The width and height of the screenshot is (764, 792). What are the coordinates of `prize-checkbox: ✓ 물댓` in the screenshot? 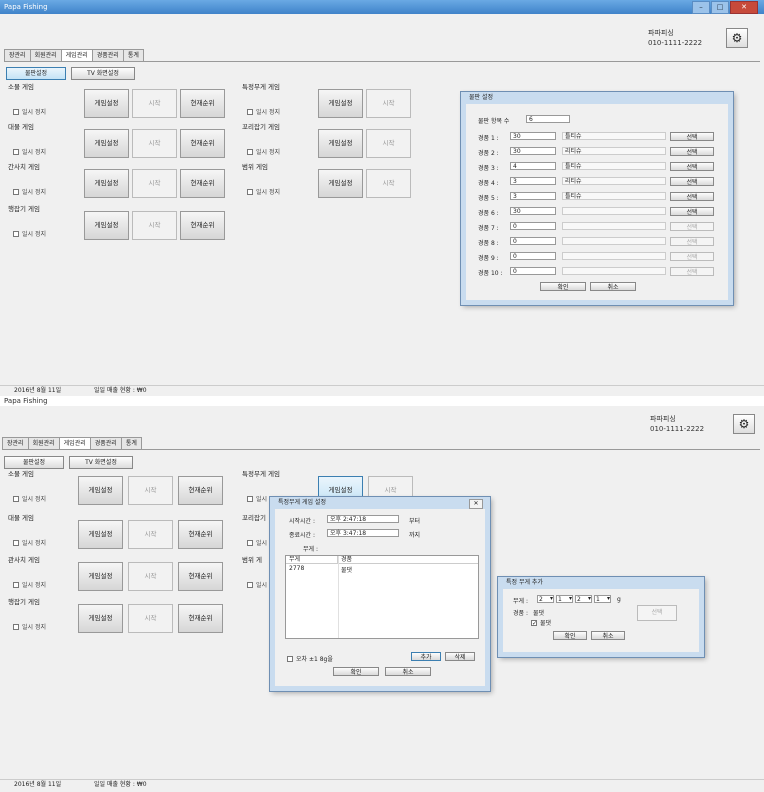 It's located at (541, 622).